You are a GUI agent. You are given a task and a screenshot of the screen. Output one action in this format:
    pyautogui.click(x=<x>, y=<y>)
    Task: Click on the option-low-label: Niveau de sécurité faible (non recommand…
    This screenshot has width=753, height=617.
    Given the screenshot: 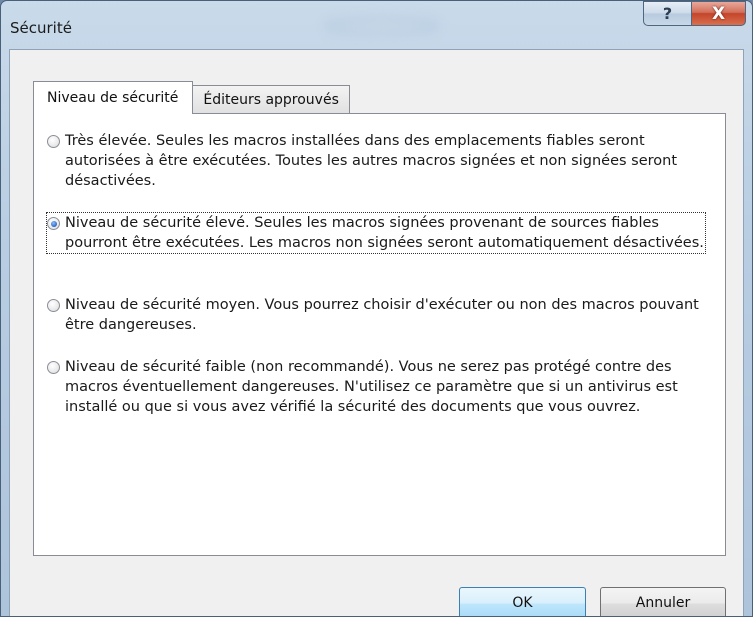 What is the action you would take?
    pyautogui.click(x=371, y=387)
    